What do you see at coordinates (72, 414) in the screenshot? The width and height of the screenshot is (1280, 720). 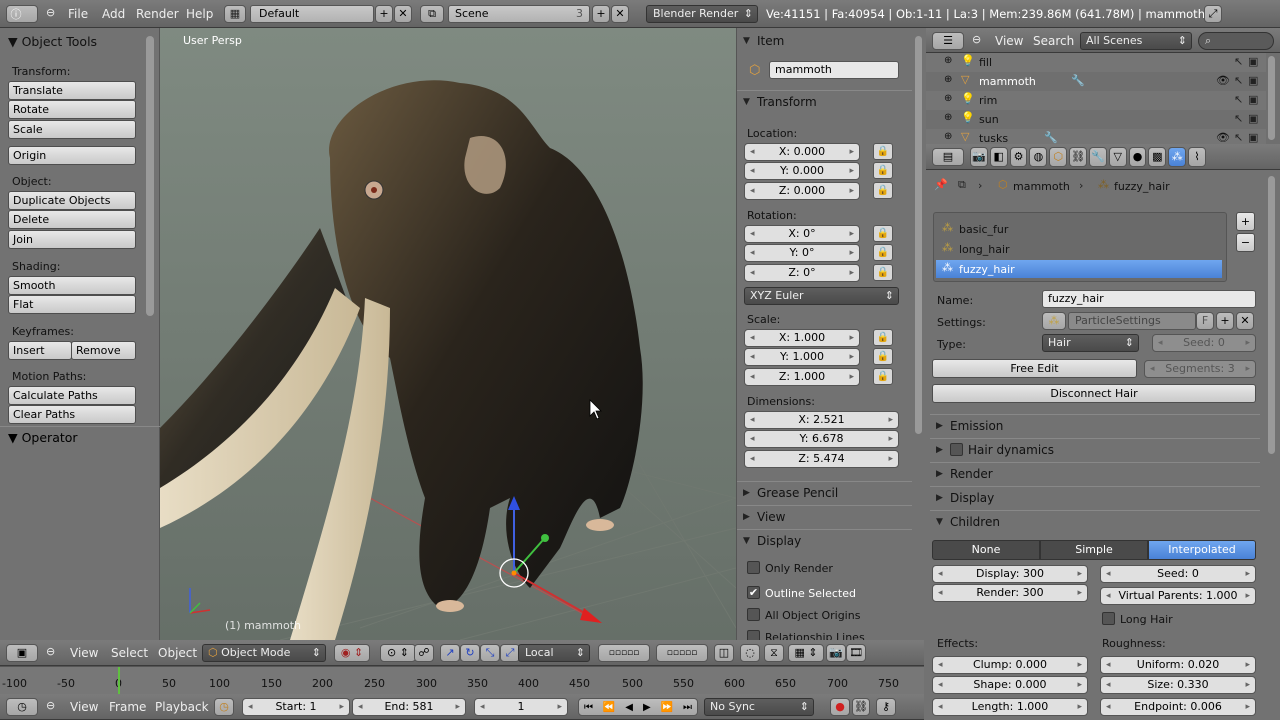 I see `clear-paths-button: Clear Paths` at bounding box center [72, 414].